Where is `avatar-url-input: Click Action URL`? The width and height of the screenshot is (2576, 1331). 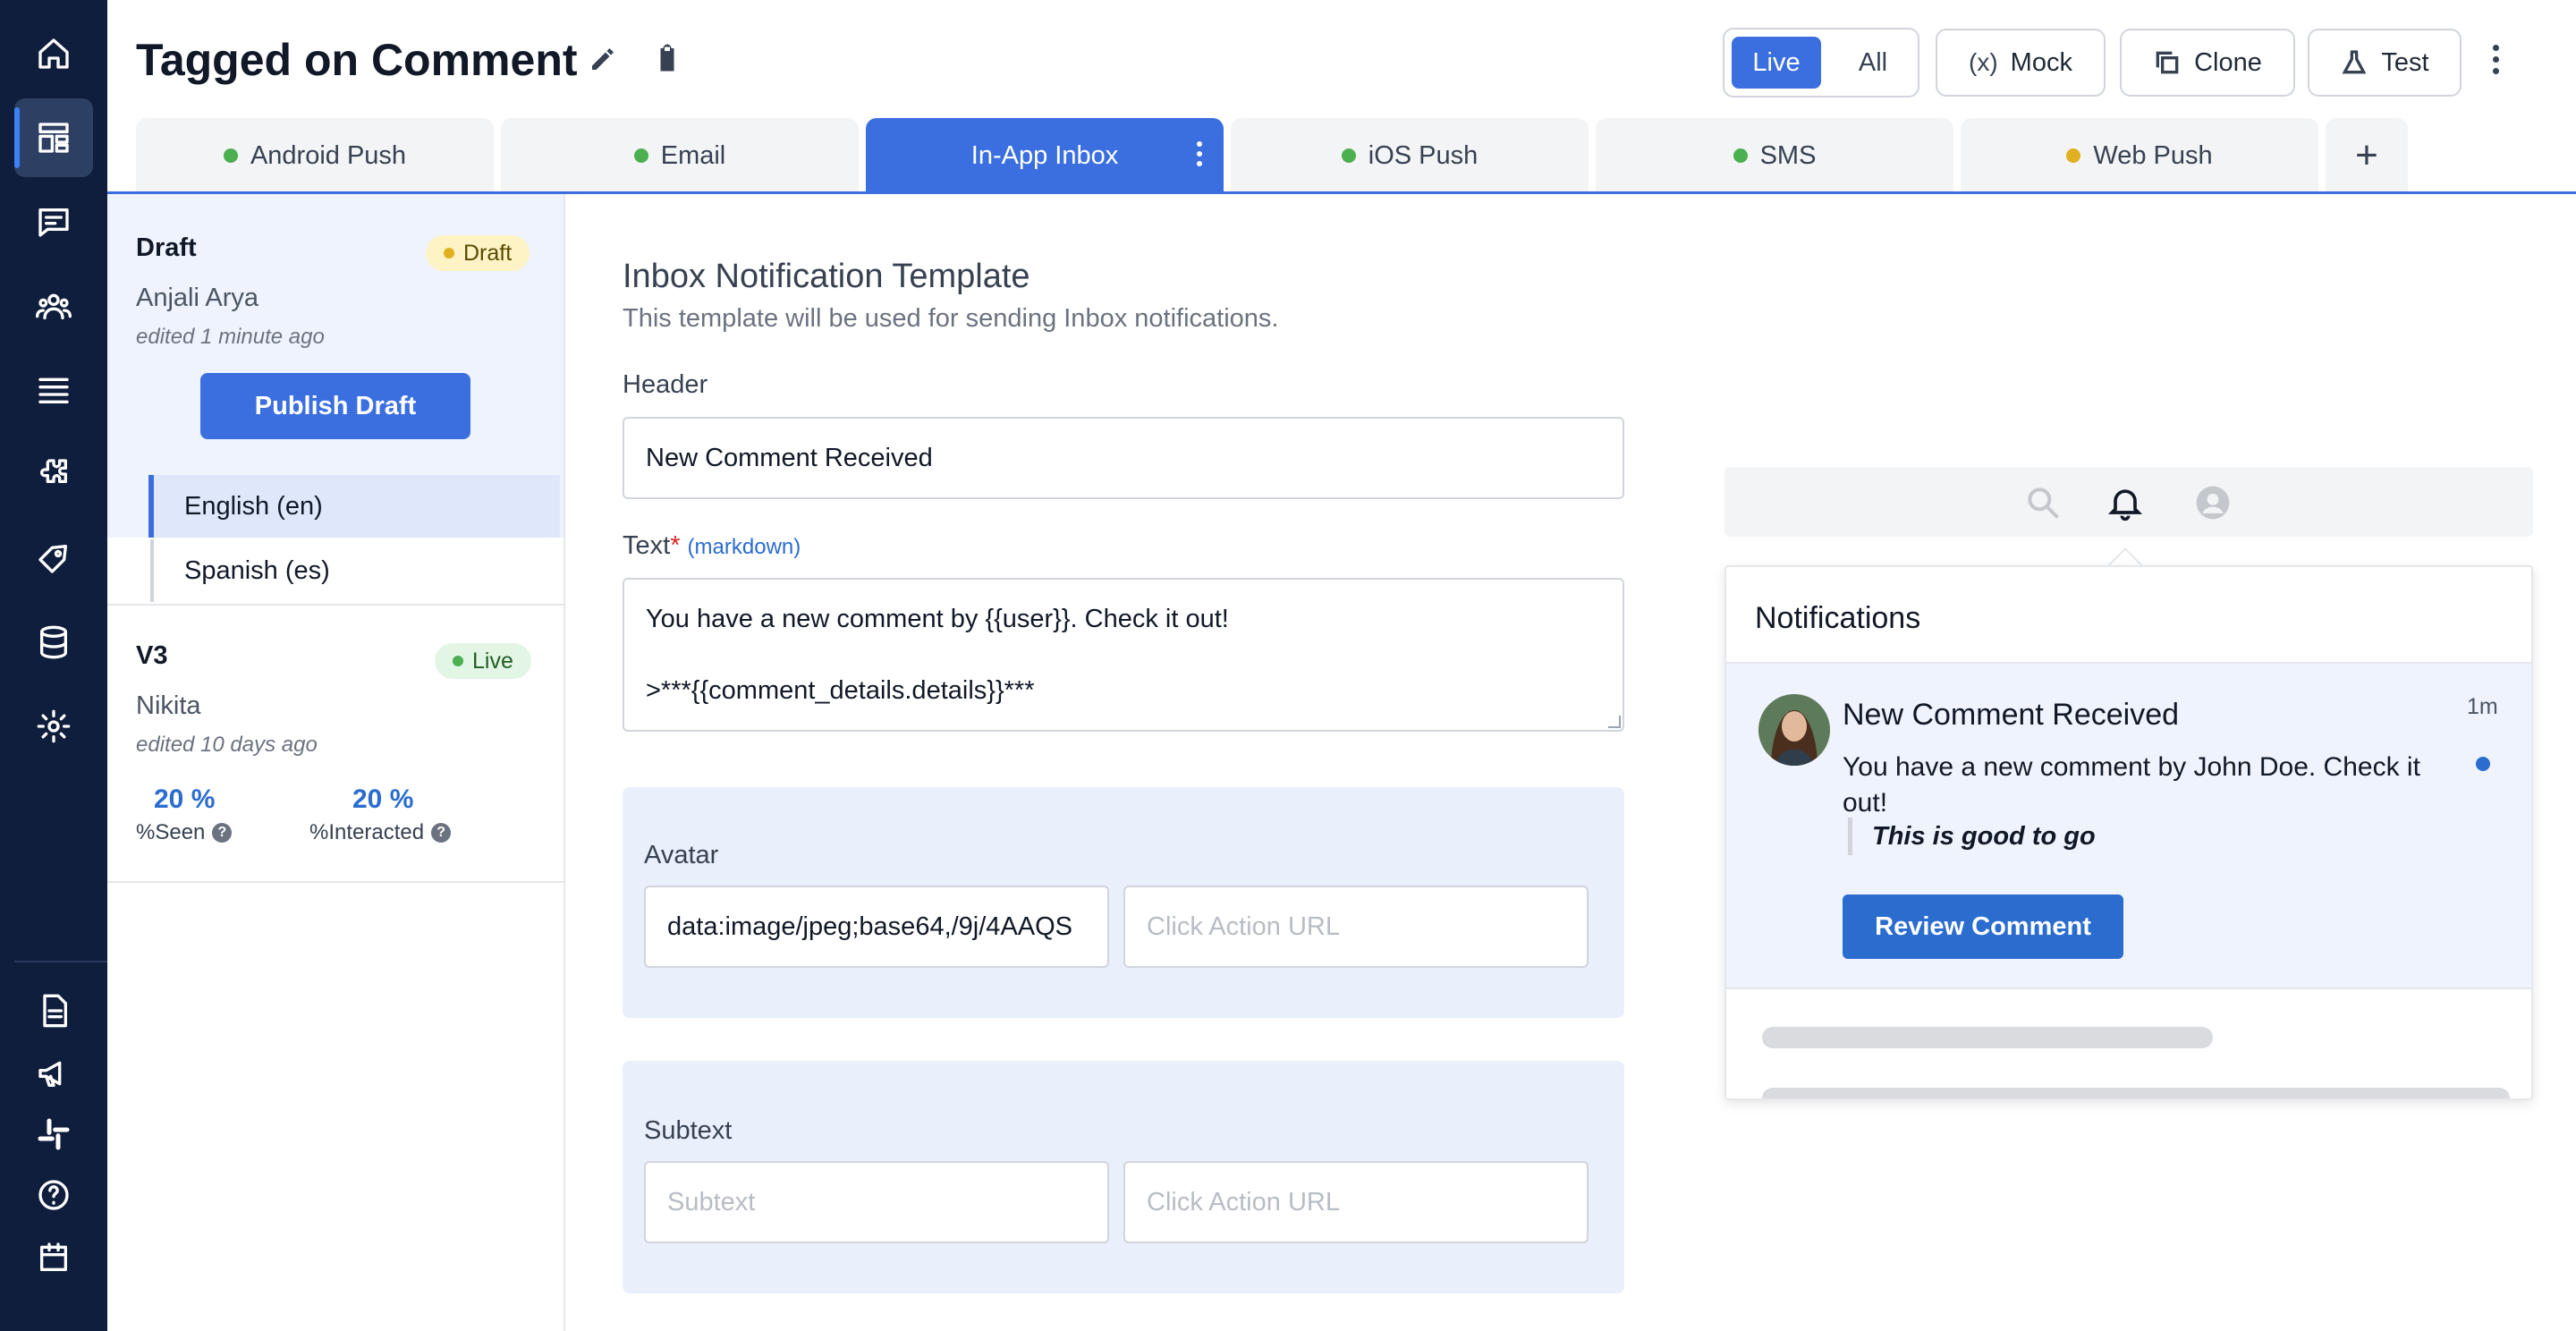 avatar-url-input: Click Action URL is located at coordinates (1356, 927).